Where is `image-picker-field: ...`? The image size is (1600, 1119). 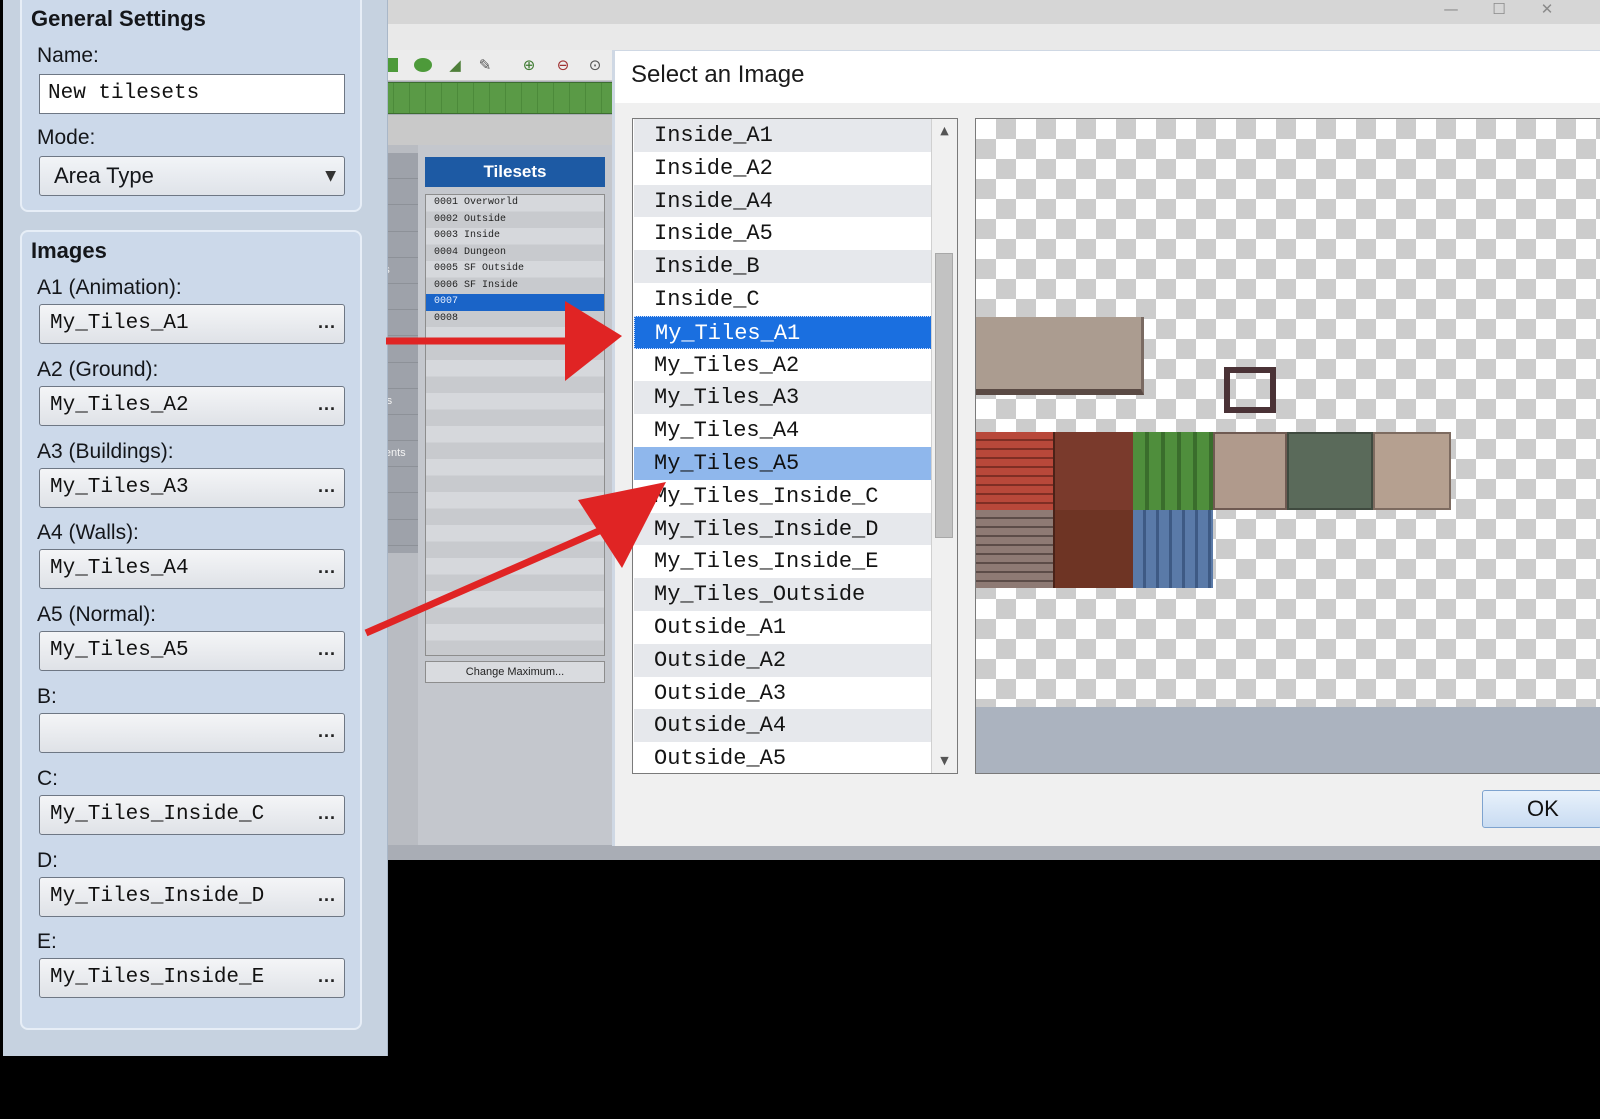
image-picker-field: ... is located at coordinates (192, 733).